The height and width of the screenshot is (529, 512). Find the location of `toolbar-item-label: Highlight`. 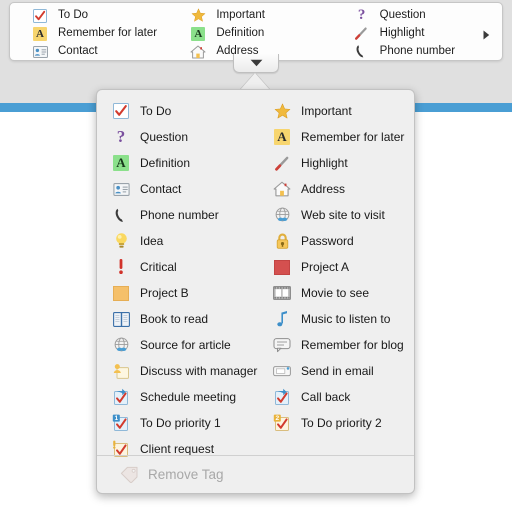

toolbar-item-label: Highlight is located at coordinates (402, 33).